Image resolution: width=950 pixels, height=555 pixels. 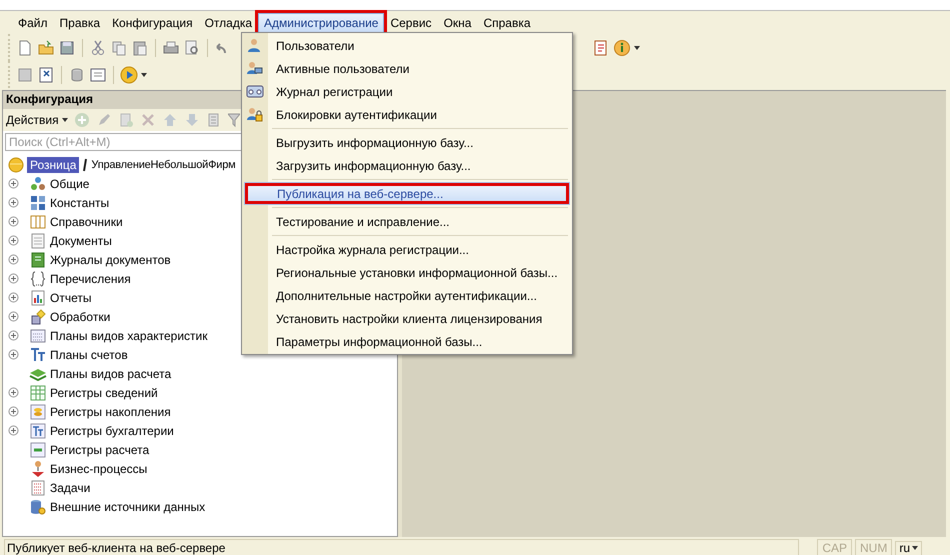 I want to click on user-lock-icon, so click(x=255, y=115).